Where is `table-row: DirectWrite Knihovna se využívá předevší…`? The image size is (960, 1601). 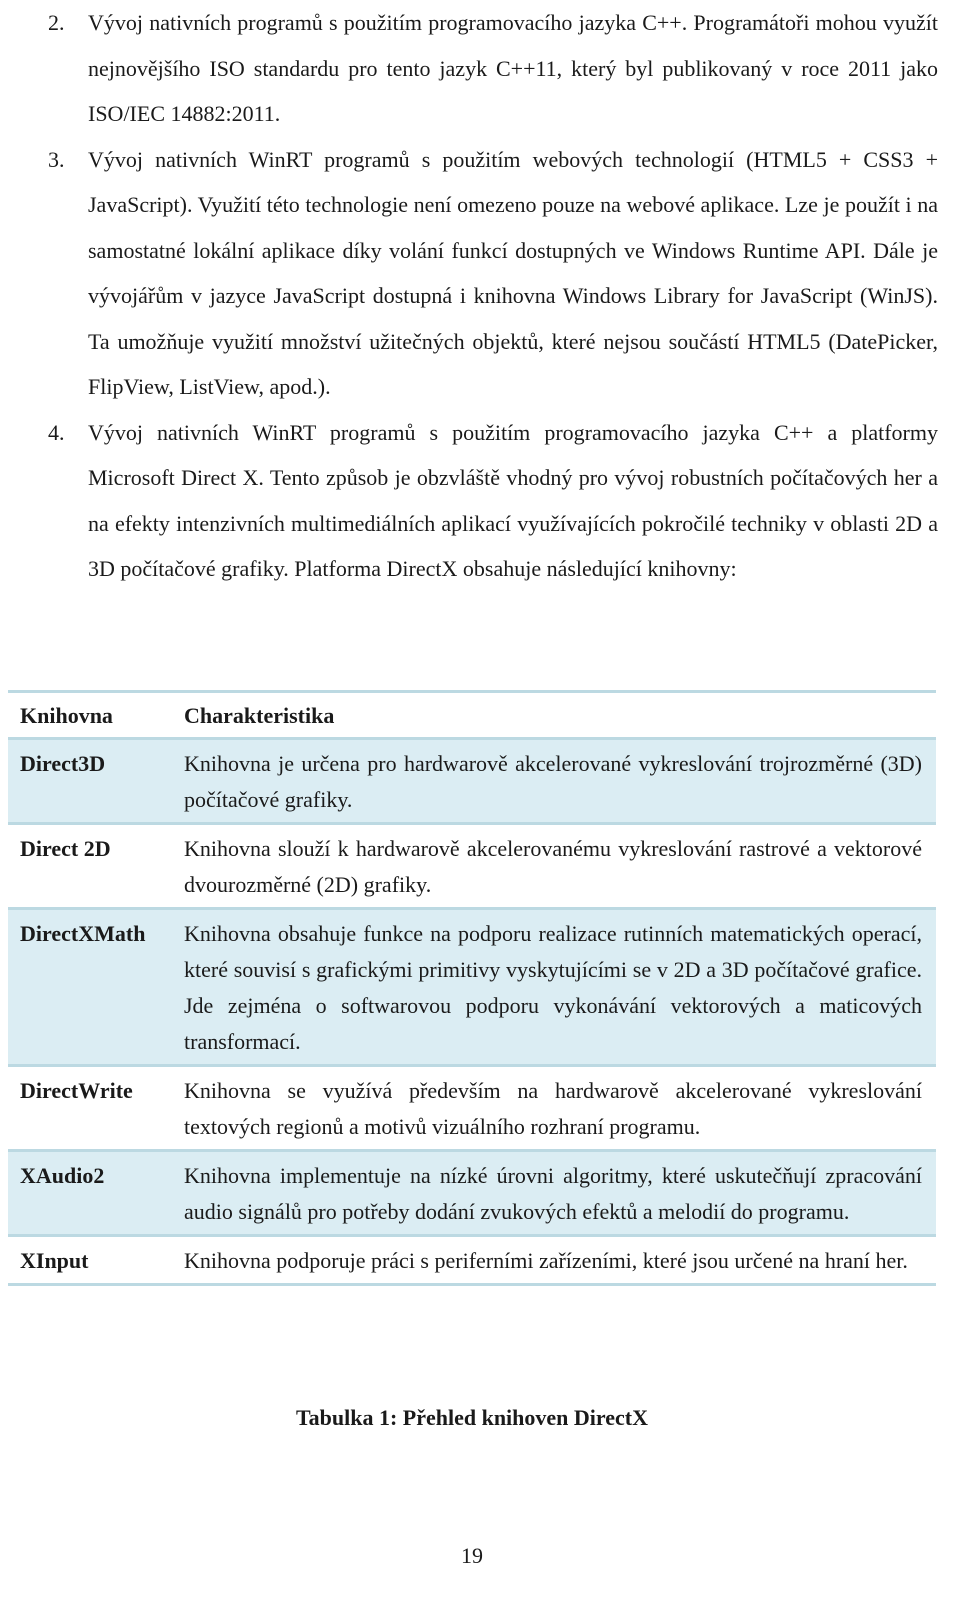
table-row: DirectWrite Knihovna se využívá předevší… is located at coordinates (472, 1106).